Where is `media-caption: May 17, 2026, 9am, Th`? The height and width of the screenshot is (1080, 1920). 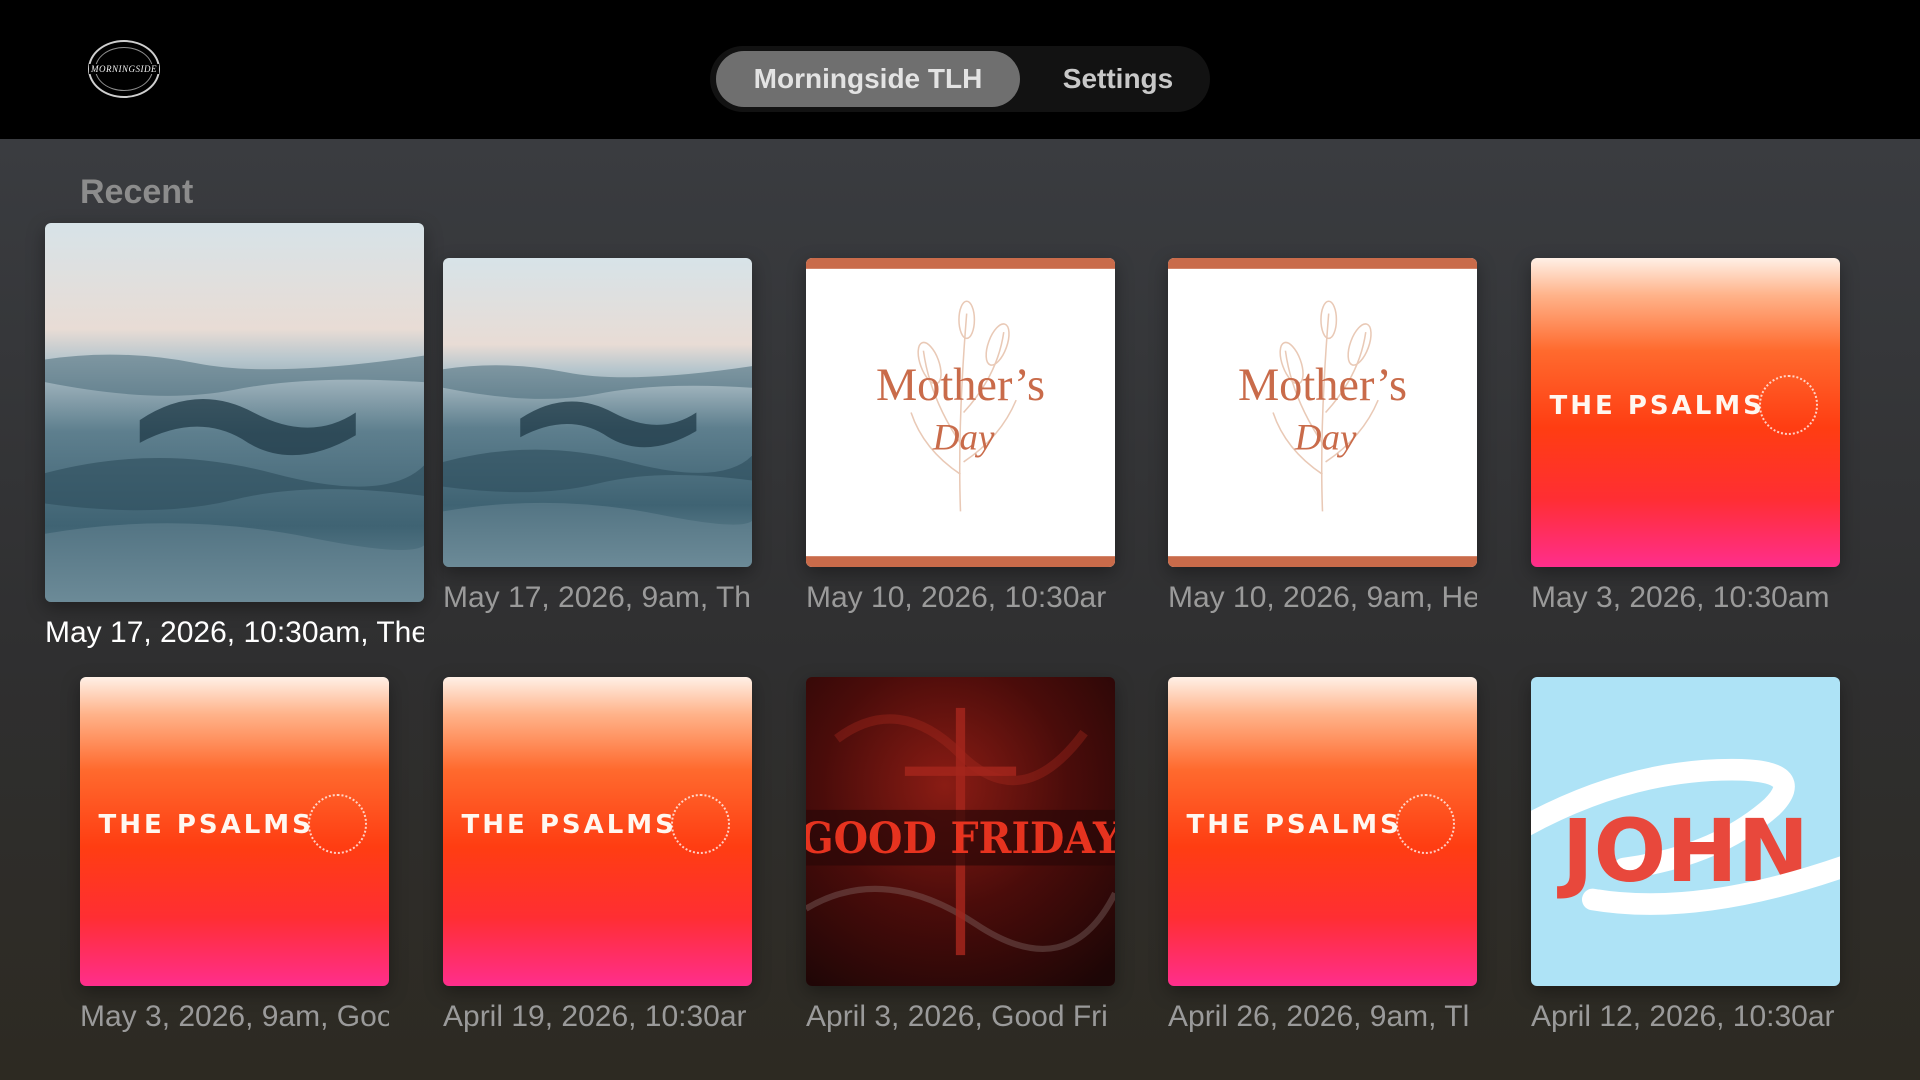
media-caption: May 17, 2026, 9am, Th is located at coordinates (597, 597).